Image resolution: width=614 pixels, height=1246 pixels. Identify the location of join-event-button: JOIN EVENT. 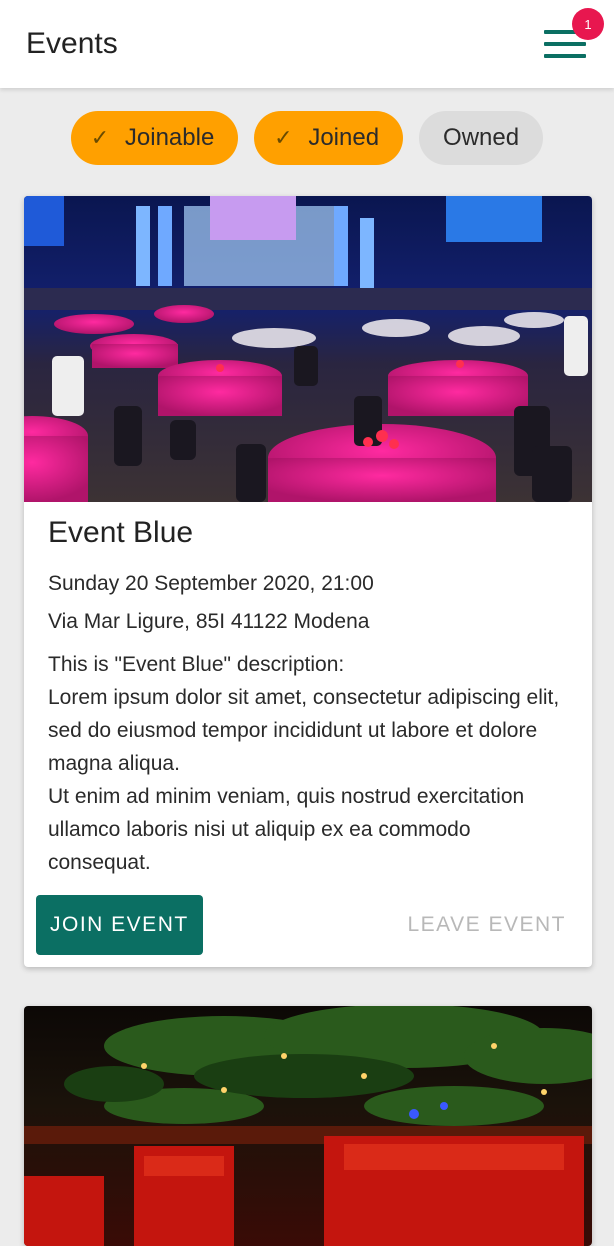
(119, 925).